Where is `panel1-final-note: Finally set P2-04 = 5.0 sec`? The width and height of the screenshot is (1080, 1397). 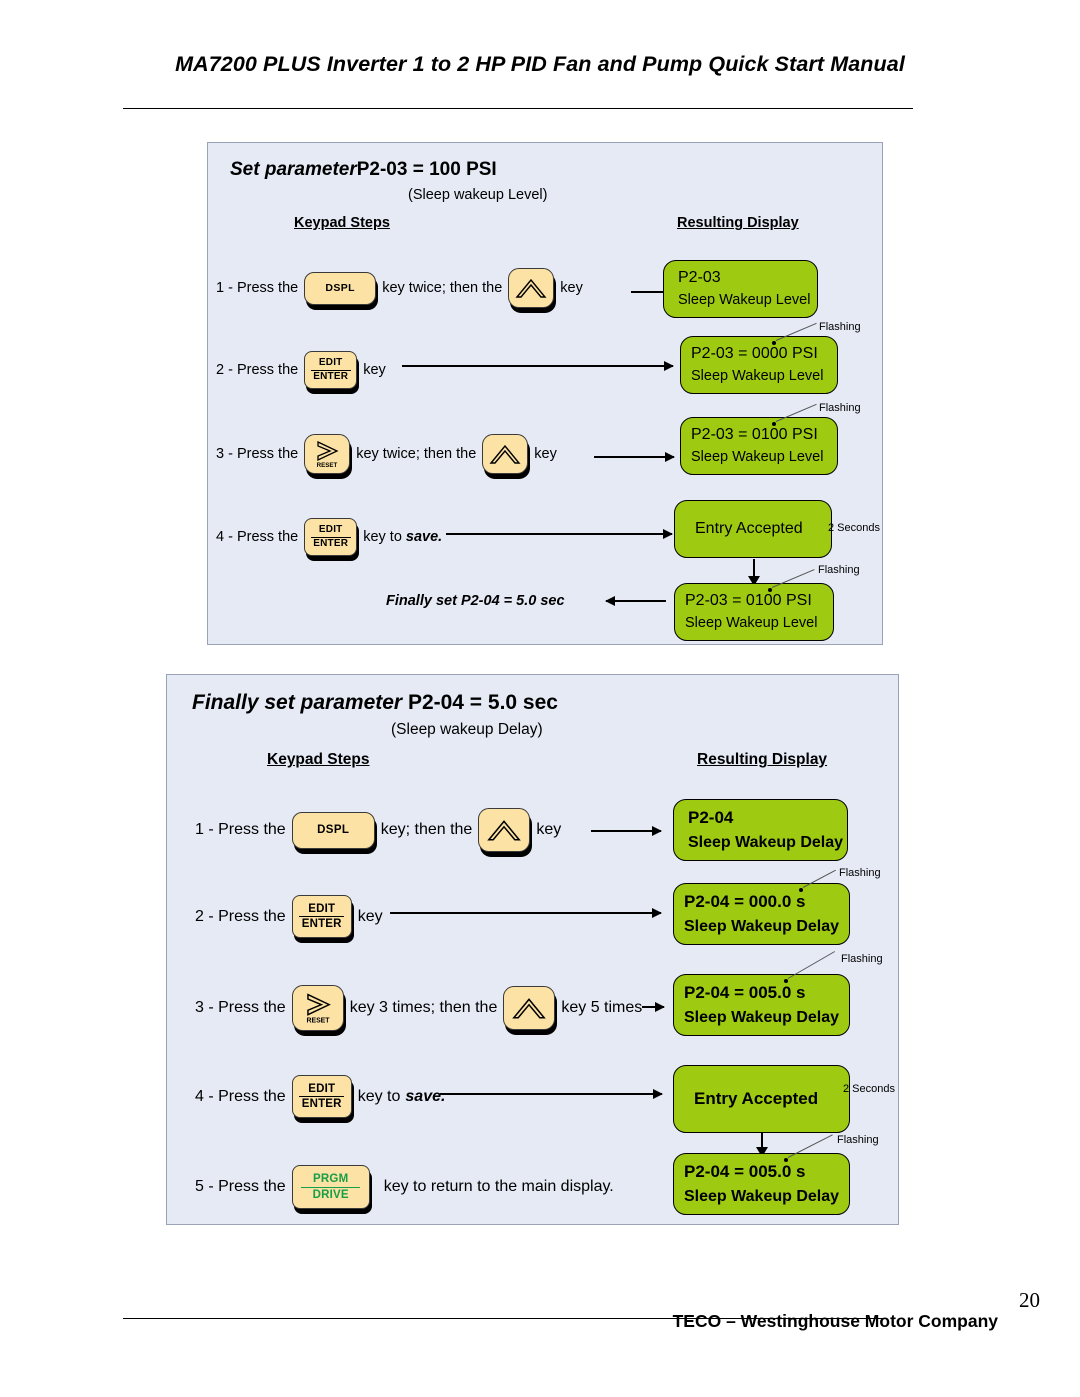 panel1-final-note: Finally set P2-04 = 5.0 sec is located at coordinates (475, 601).